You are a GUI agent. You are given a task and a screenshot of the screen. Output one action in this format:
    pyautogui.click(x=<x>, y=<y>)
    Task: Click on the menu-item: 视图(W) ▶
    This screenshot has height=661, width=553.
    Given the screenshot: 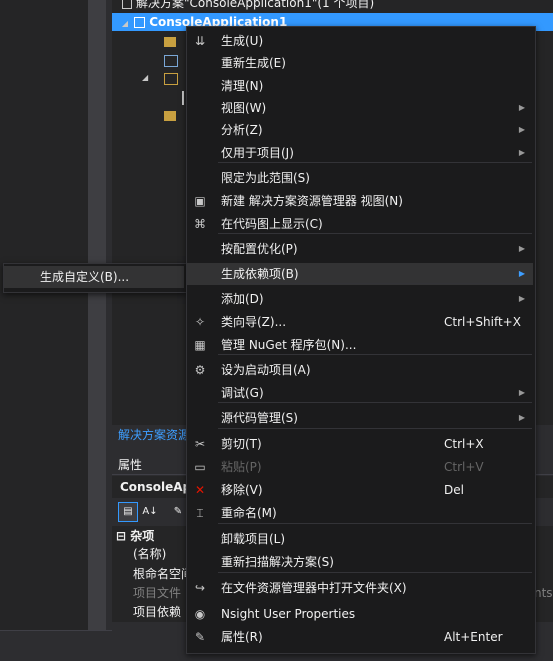 What is the action you would take?
    pyautogui.click(x=360, y=108)
    